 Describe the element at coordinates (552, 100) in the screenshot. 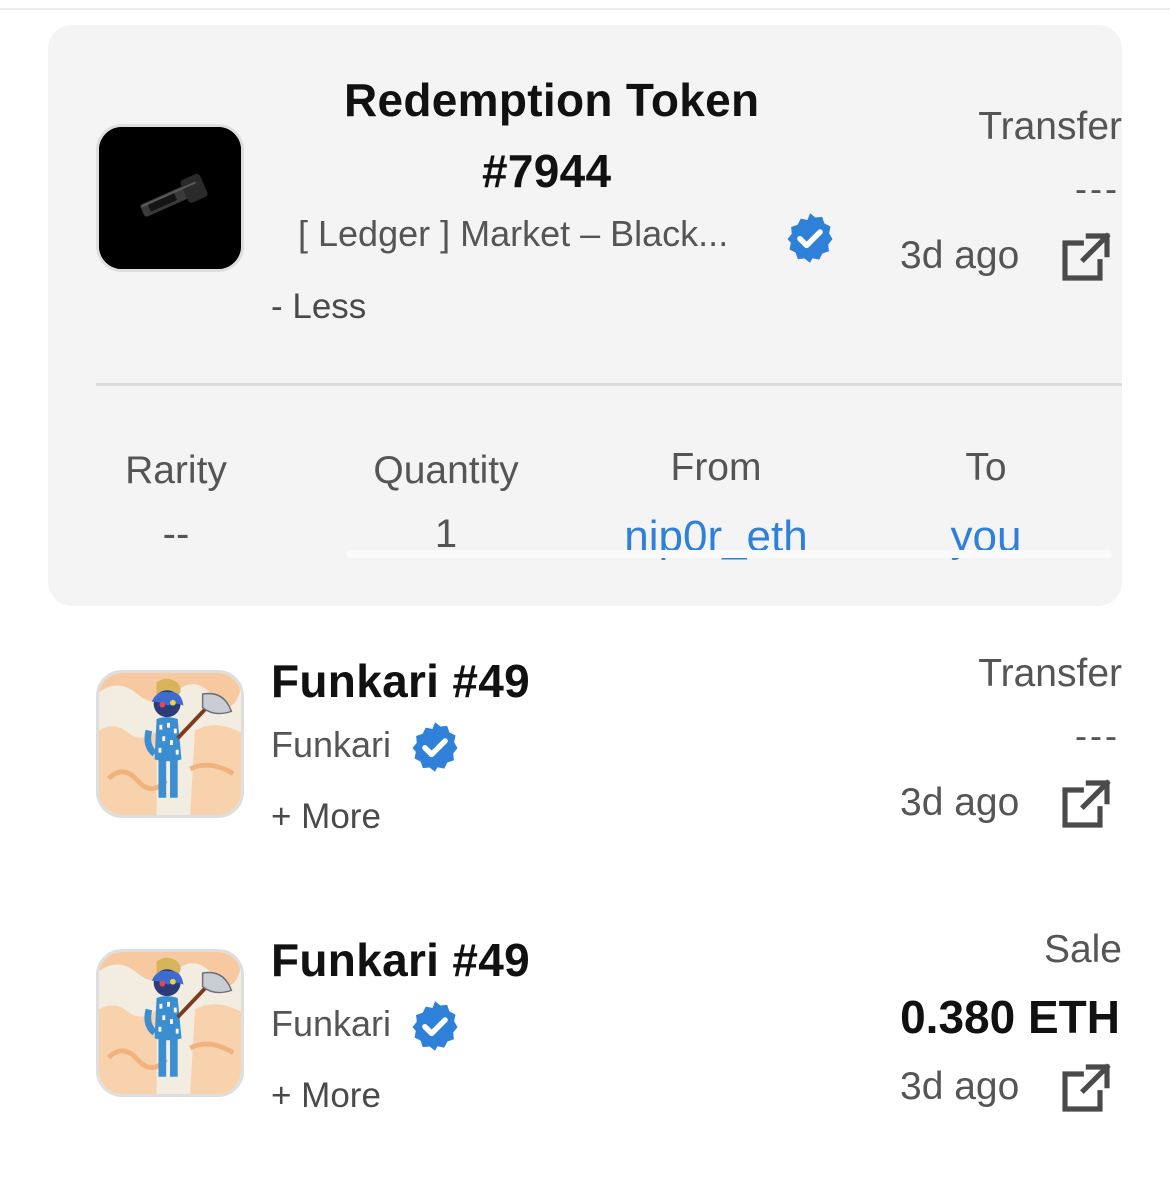

I see `item-title-line1: Redemption Token` at that location.